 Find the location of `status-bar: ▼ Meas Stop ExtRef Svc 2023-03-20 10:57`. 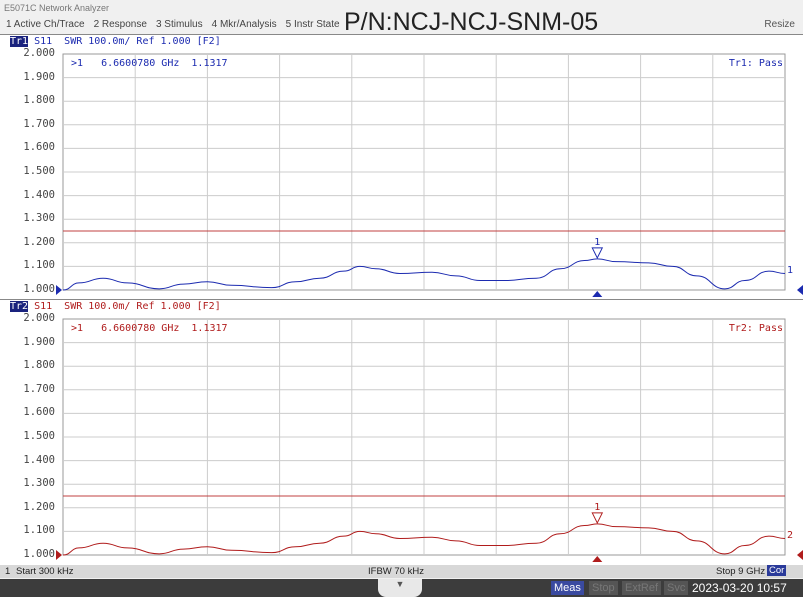

status-bar: ▼ Meas Stop ExtRef Svc 2023-03-20 10:57 is located at coordinates (401, 588).